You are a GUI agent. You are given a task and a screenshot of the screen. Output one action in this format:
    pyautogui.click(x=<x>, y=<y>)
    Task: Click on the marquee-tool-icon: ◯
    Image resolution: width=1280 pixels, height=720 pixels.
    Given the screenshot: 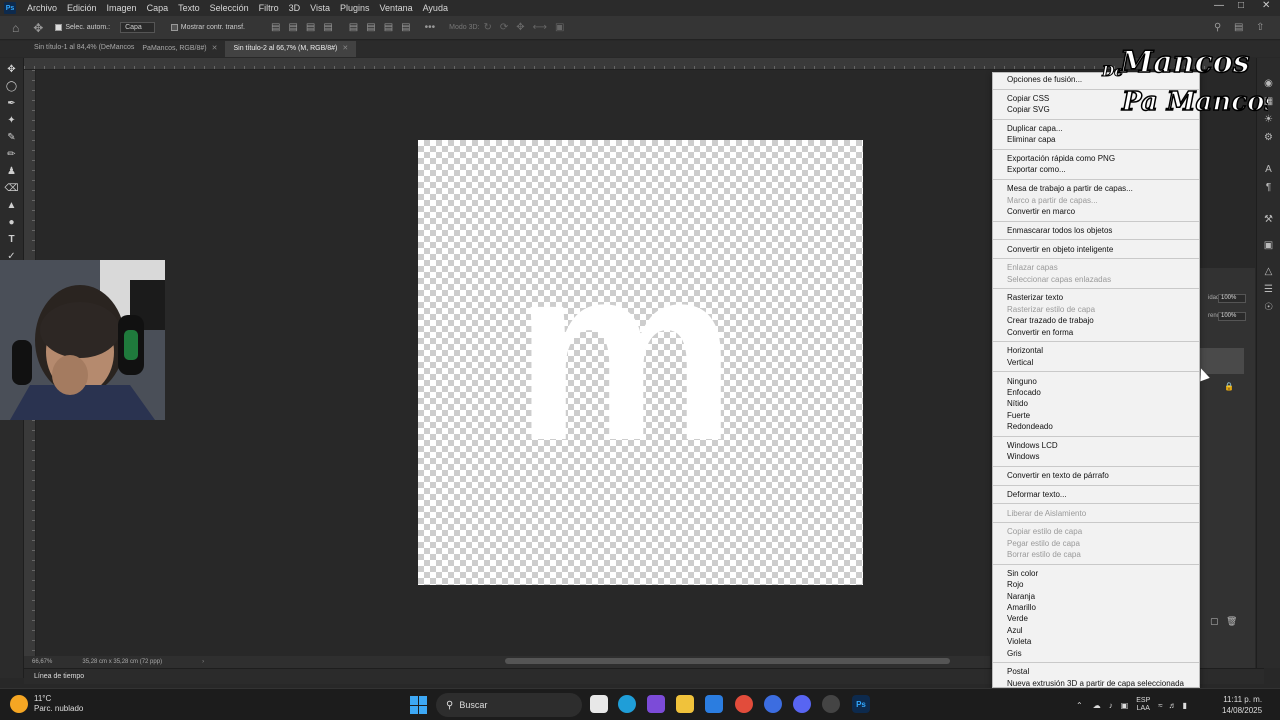 What is the action you would take?
    pyautogui.click(x=12, y=86)
    